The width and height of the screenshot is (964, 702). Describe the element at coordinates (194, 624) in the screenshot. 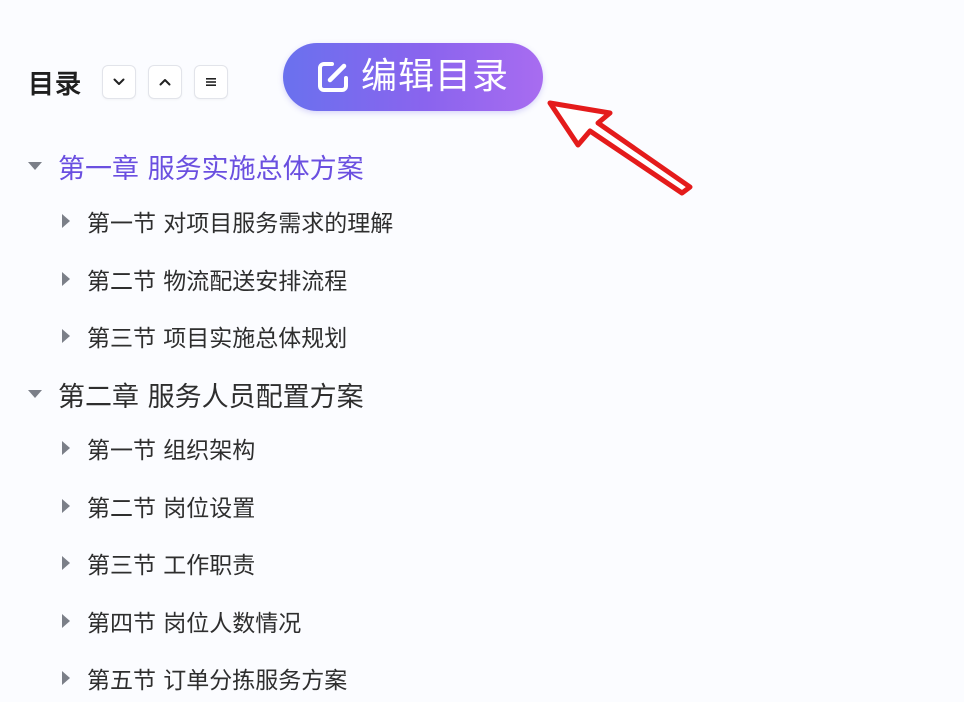

I see `section-label: 第四节 岗位人数情况` at that location.